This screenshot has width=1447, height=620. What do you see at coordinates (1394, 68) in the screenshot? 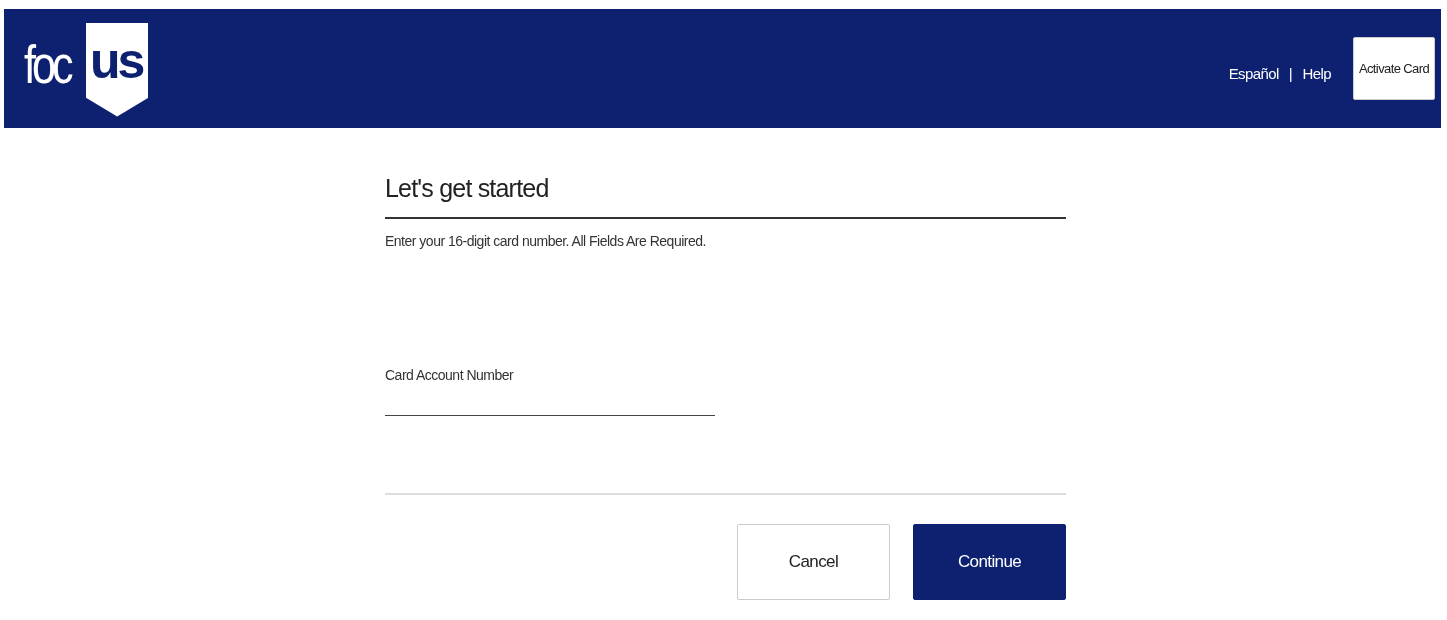
I see `activate-card-button: Activate Card` at bounding box center [1394, 68].